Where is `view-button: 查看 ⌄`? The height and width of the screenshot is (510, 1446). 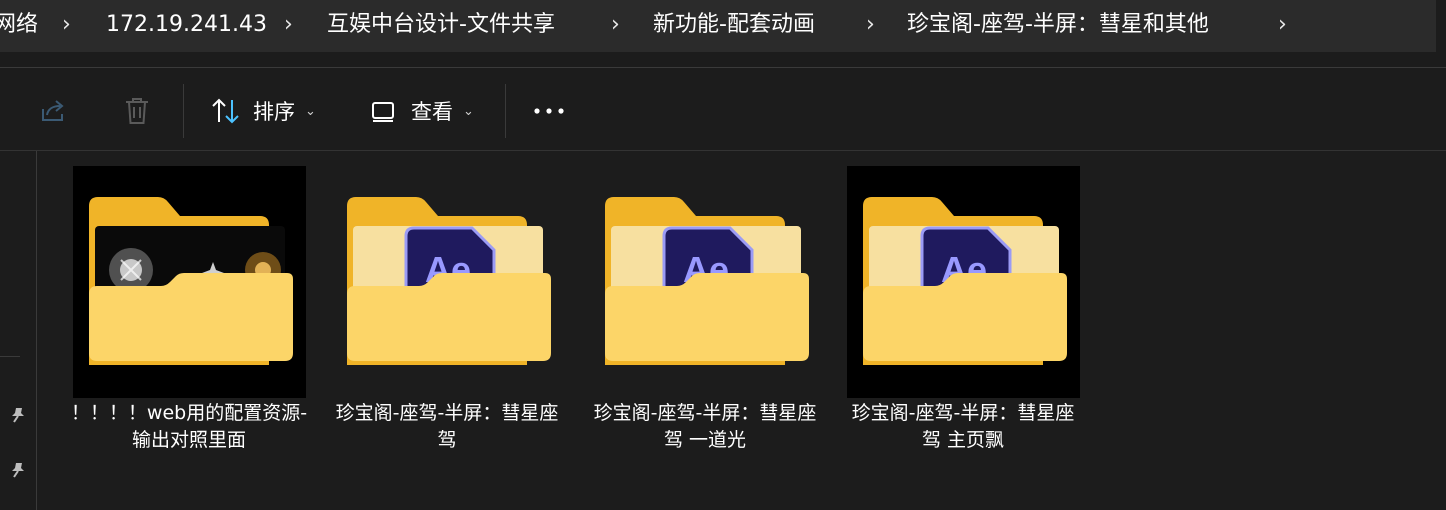 view-button: 查看 ⌄ is located at coordinates (421, 111).